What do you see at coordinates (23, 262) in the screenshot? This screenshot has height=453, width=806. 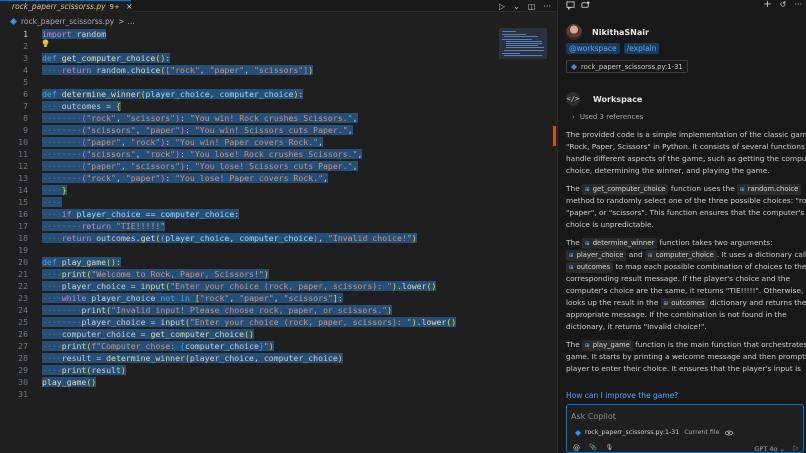 I see `line-number: 20` at bounding box center [23, 262].